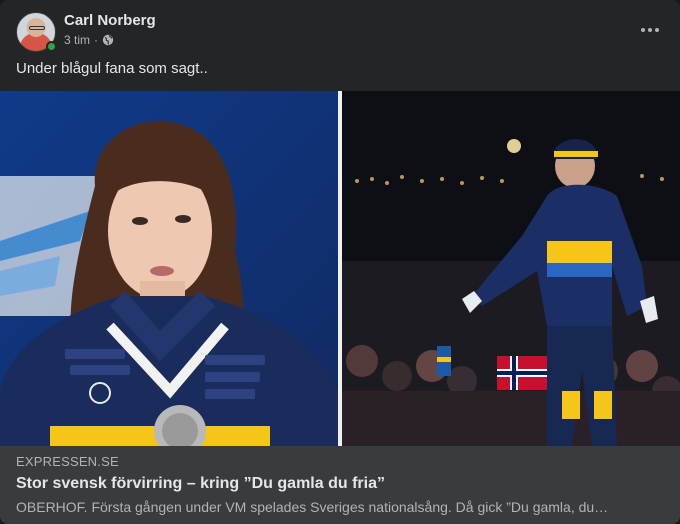  What do you see at coordinates (650, 30) in the screenshot?
I see `more-options-icon` at bounding box center [650, 30].